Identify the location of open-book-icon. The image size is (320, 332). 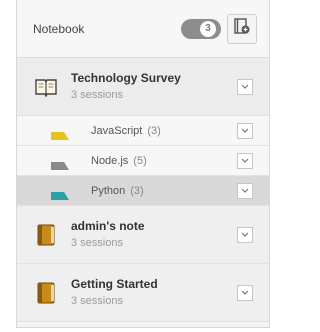
(46, 87).